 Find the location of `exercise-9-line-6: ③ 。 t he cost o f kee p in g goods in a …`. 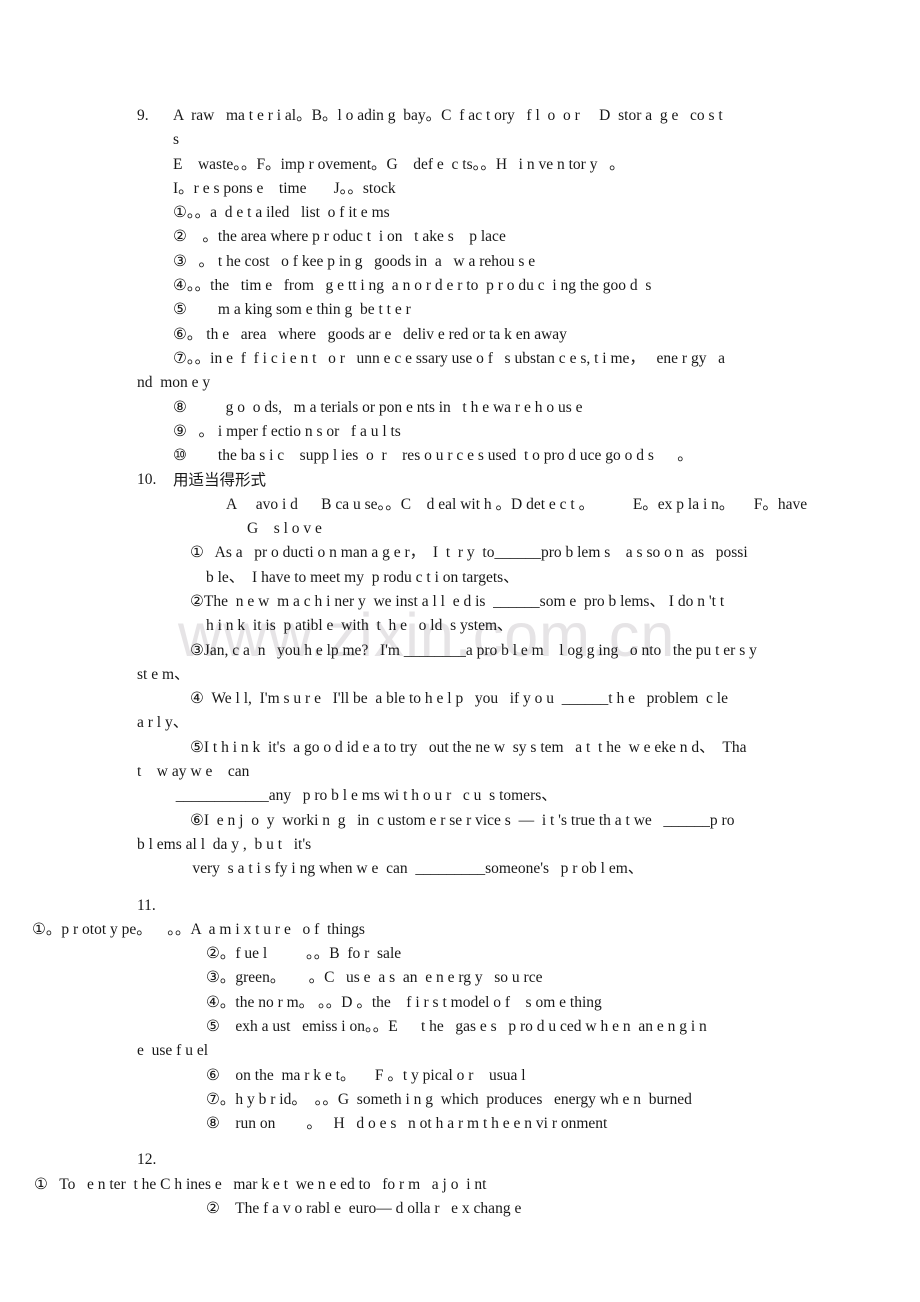

exercise-9-line-6: ③ 。 t he cost o f kee p in g goods in a … is located at coordinates (354, 261).